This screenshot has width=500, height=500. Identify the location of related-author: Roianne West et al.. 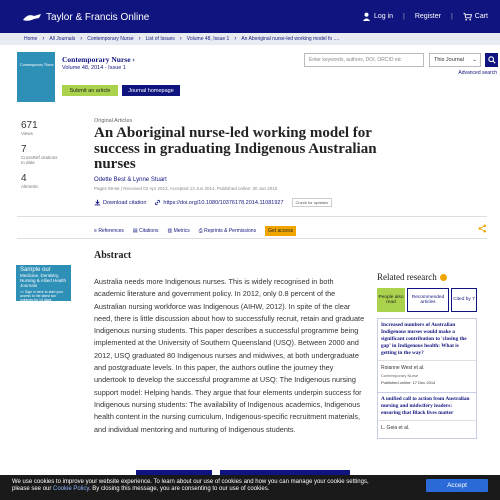
(403, 368).